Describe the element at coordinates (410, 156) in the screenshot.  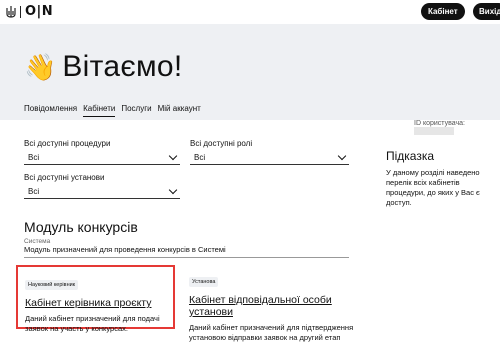
I see `hint-title: Підказка` at that location.